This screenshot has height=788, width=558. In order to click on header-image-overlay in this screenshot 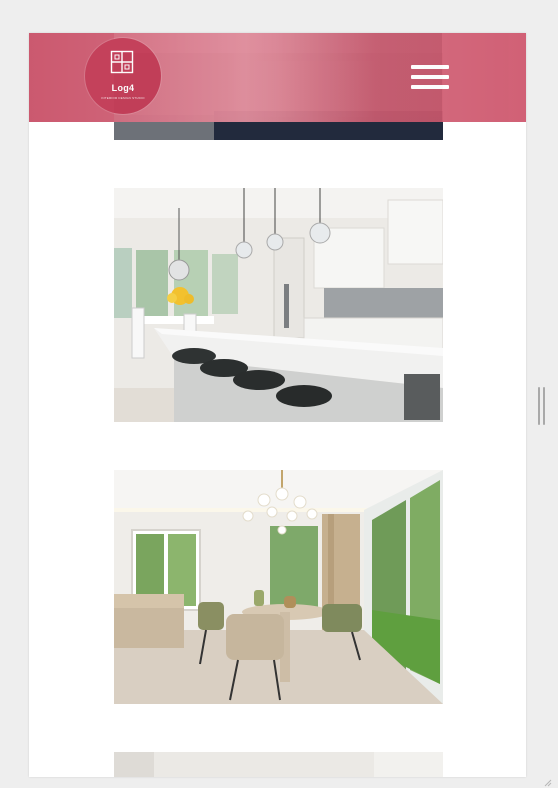, I will do `click(278, 77)`.